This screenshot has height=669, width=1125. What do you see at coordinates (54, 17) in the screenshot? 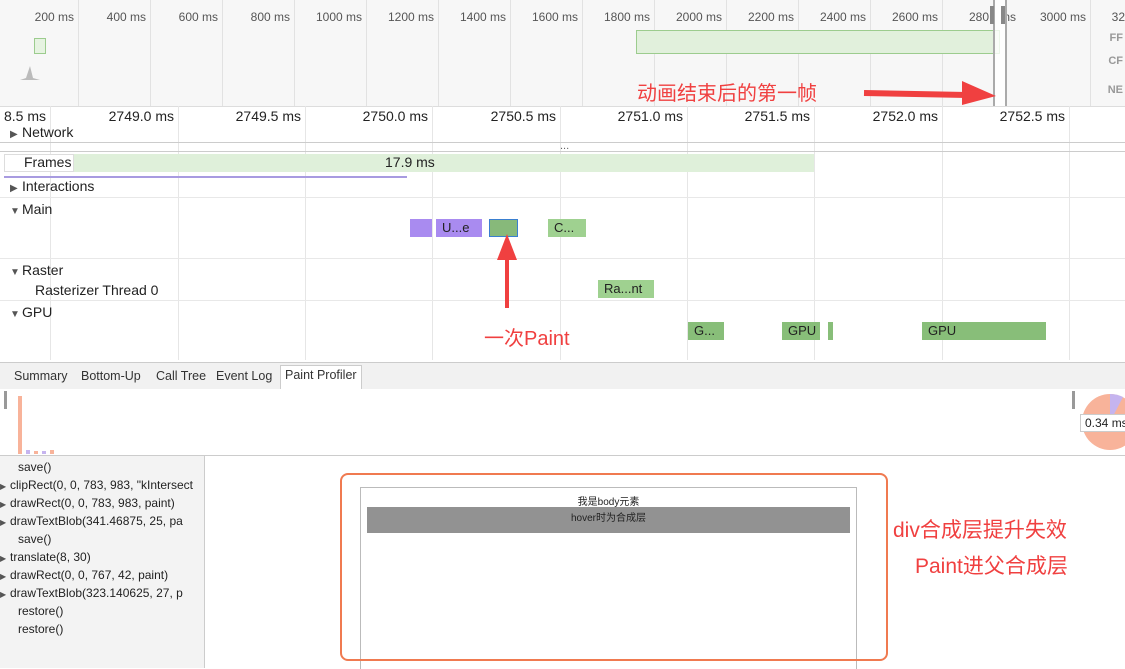
I see `overview-tick: 200 ms` at bounding box center [54, 17].